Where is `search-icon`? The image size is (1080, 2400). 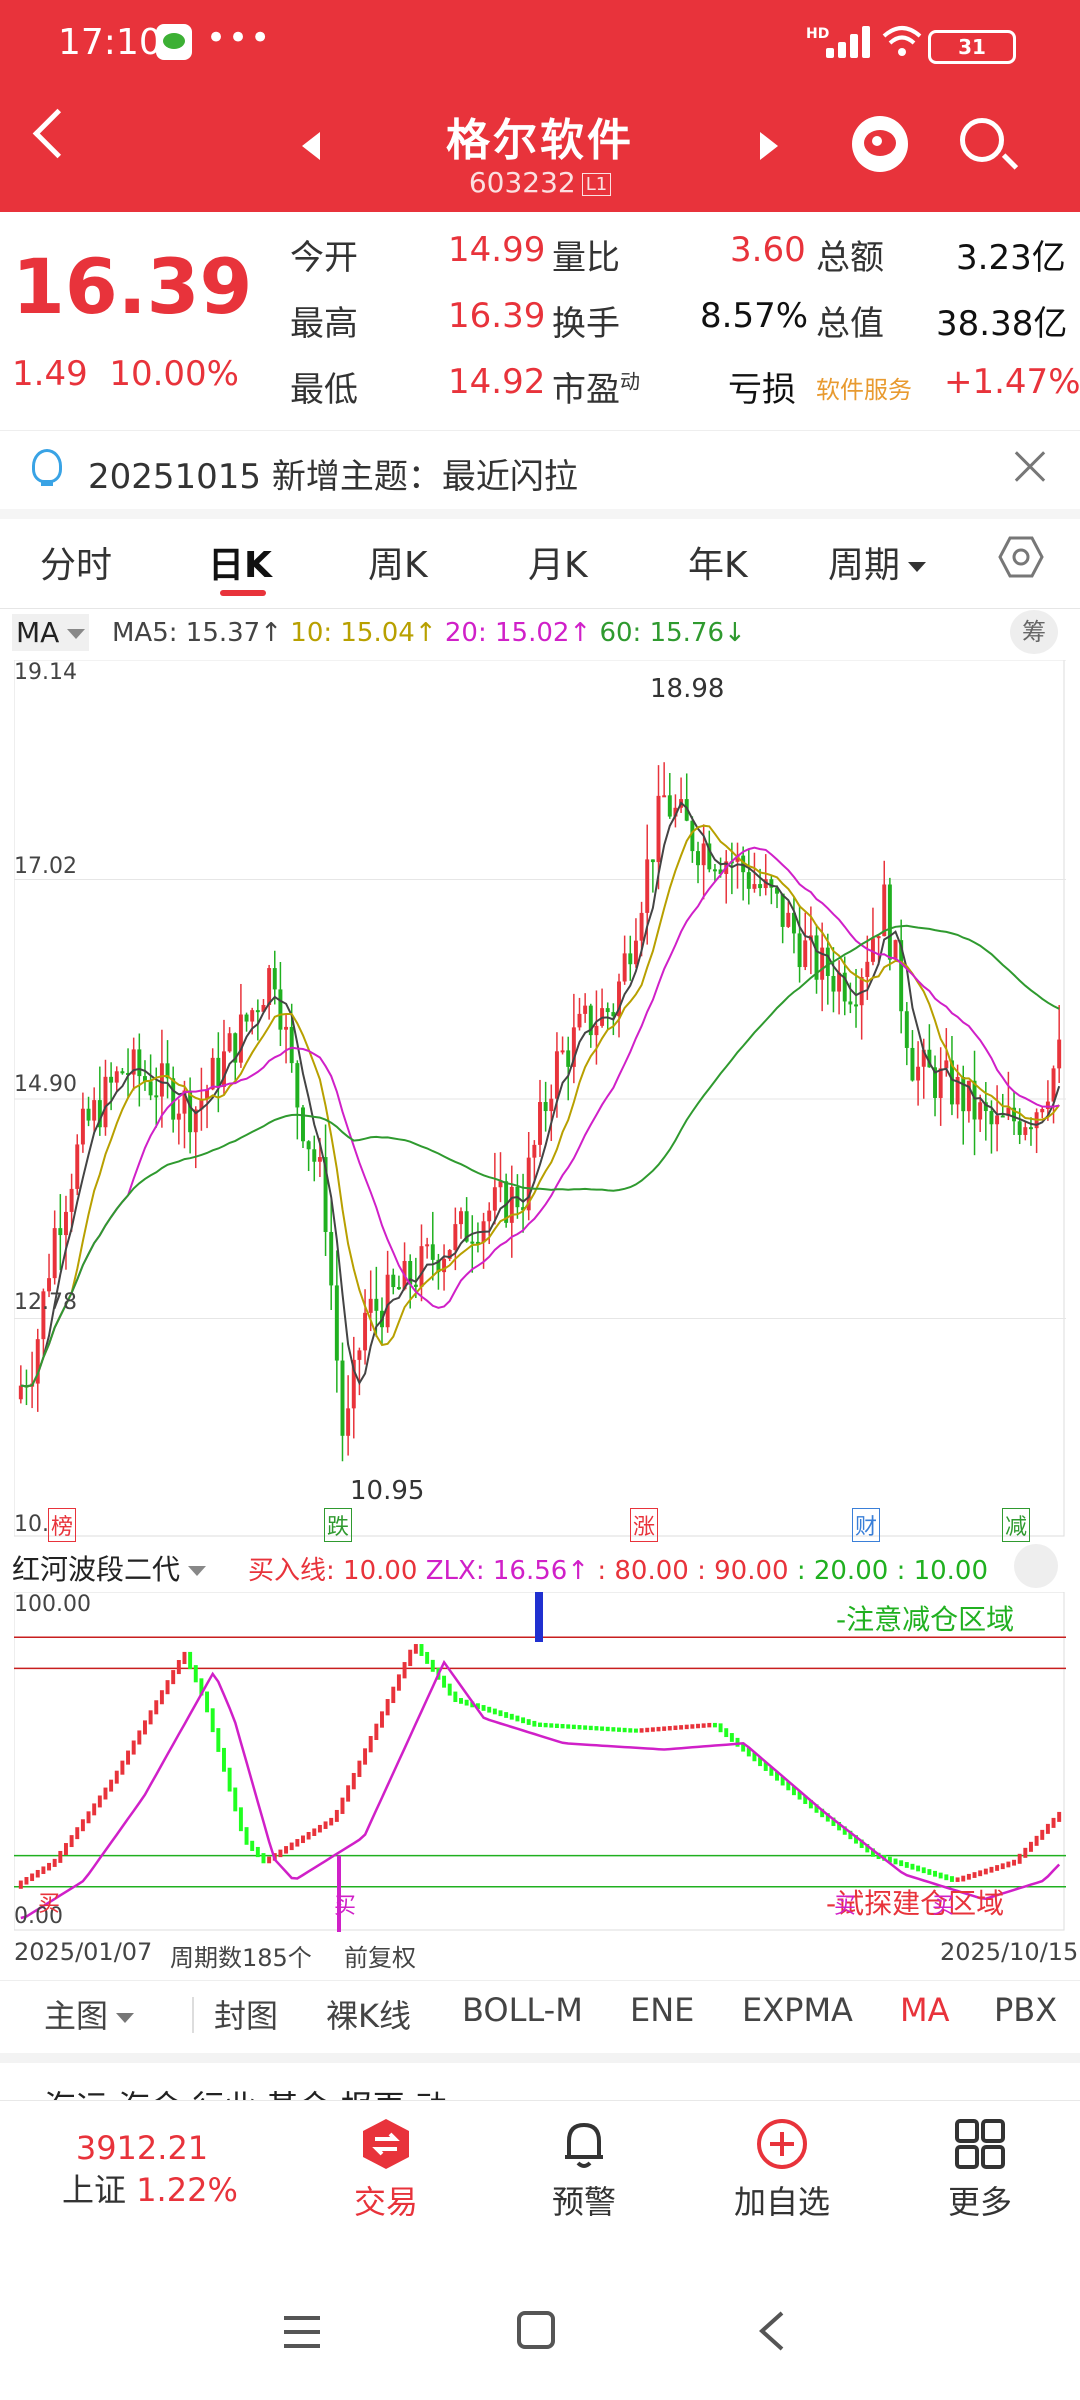 search-icon is located at coordinates (982, 140).